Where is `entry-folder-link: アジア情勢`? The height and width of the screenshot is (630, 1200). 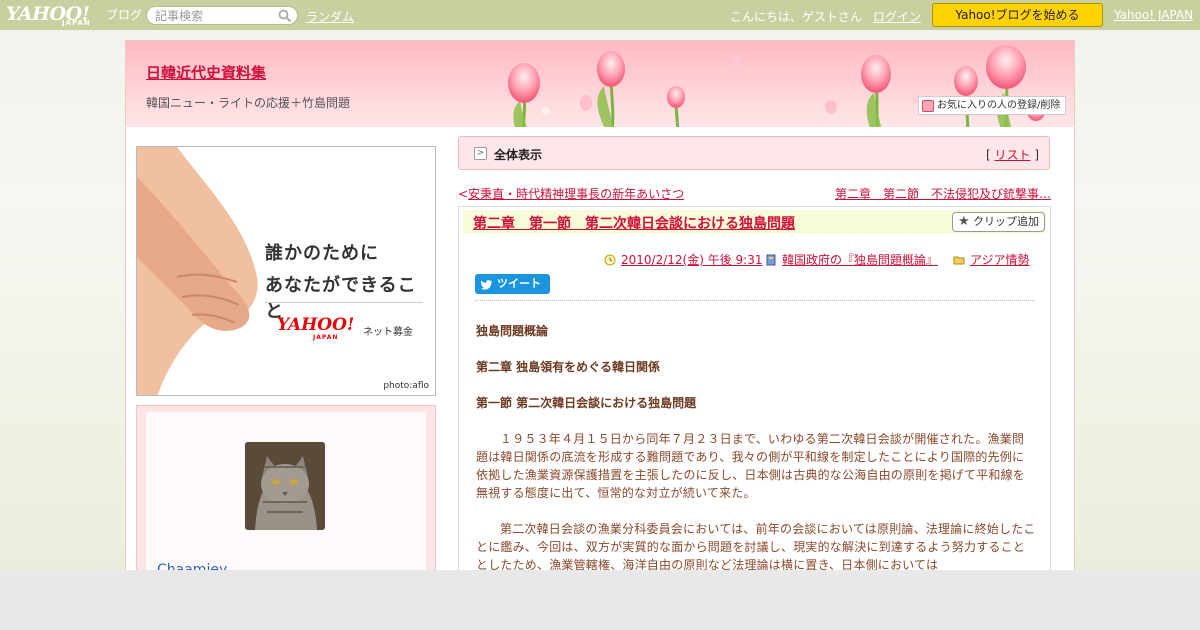 entry-folder-link: アジア情勢 is located at coordinates (991, 259).